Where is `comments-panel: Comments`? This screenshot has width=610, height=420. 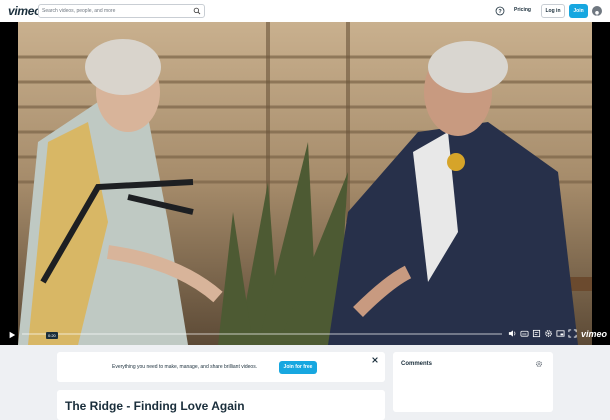
comments-panel: Comments is located at coordinates (473, 382).